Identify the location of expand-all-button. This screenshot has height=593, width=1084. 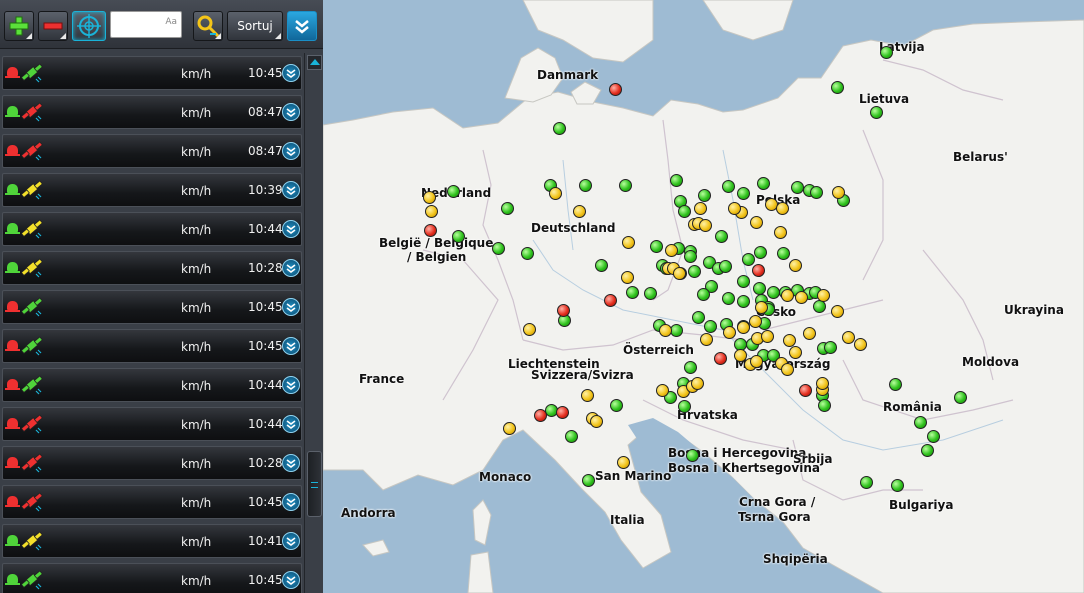
(302, 26).